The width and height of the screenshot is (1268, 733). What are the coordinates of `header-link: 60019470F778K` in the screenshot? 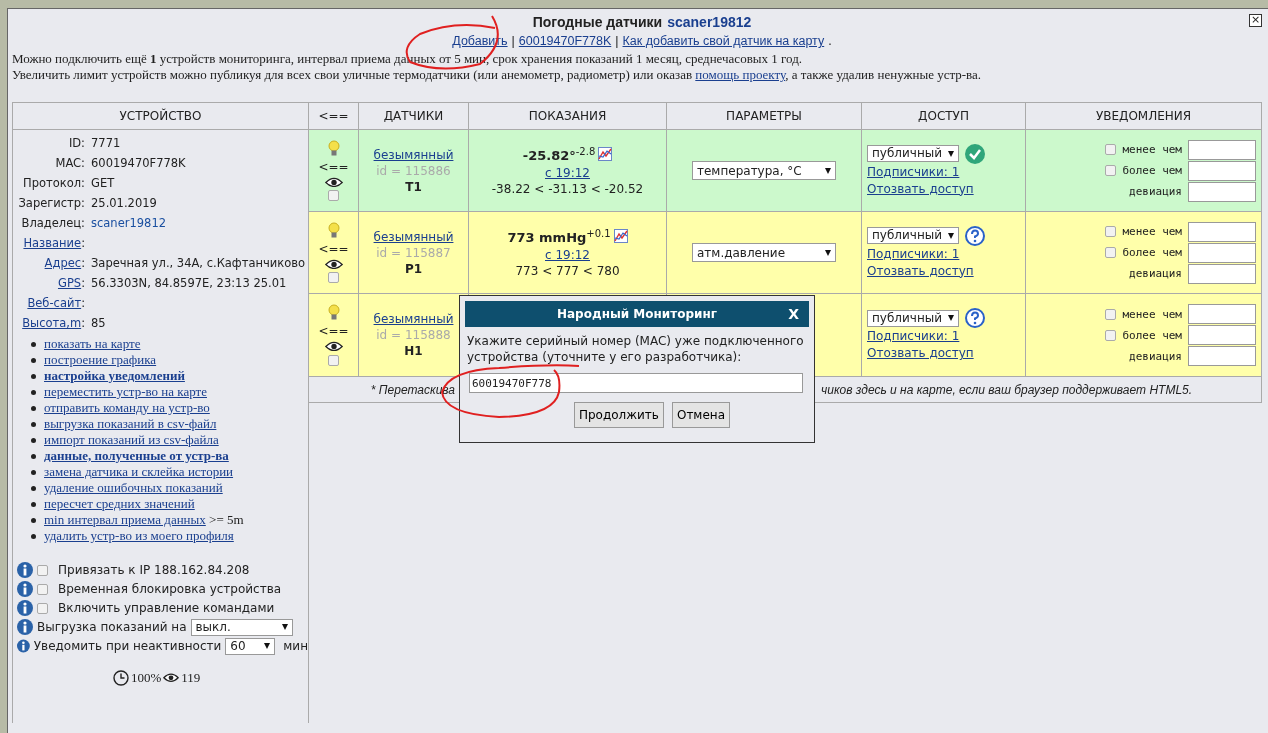 It's located at (565, 41).